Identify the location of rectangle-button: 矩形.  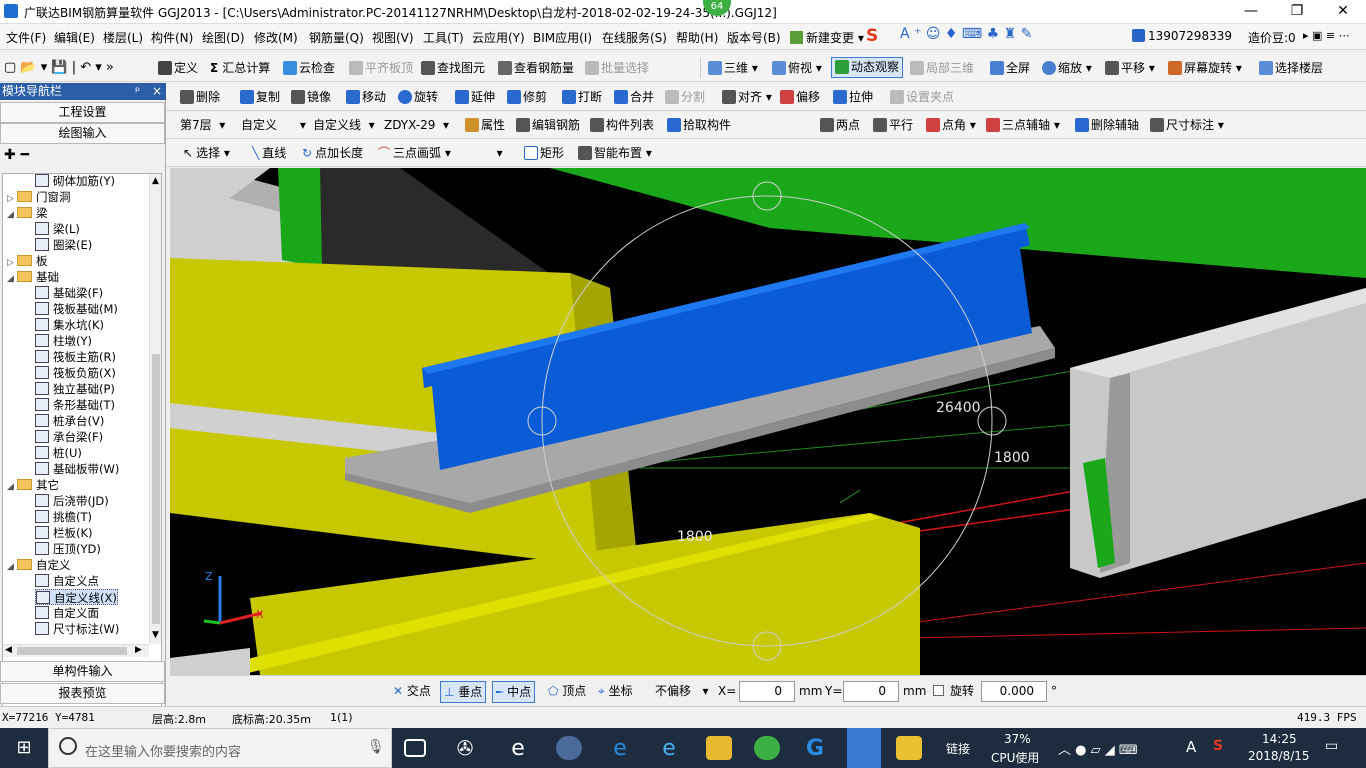
(544, 153).